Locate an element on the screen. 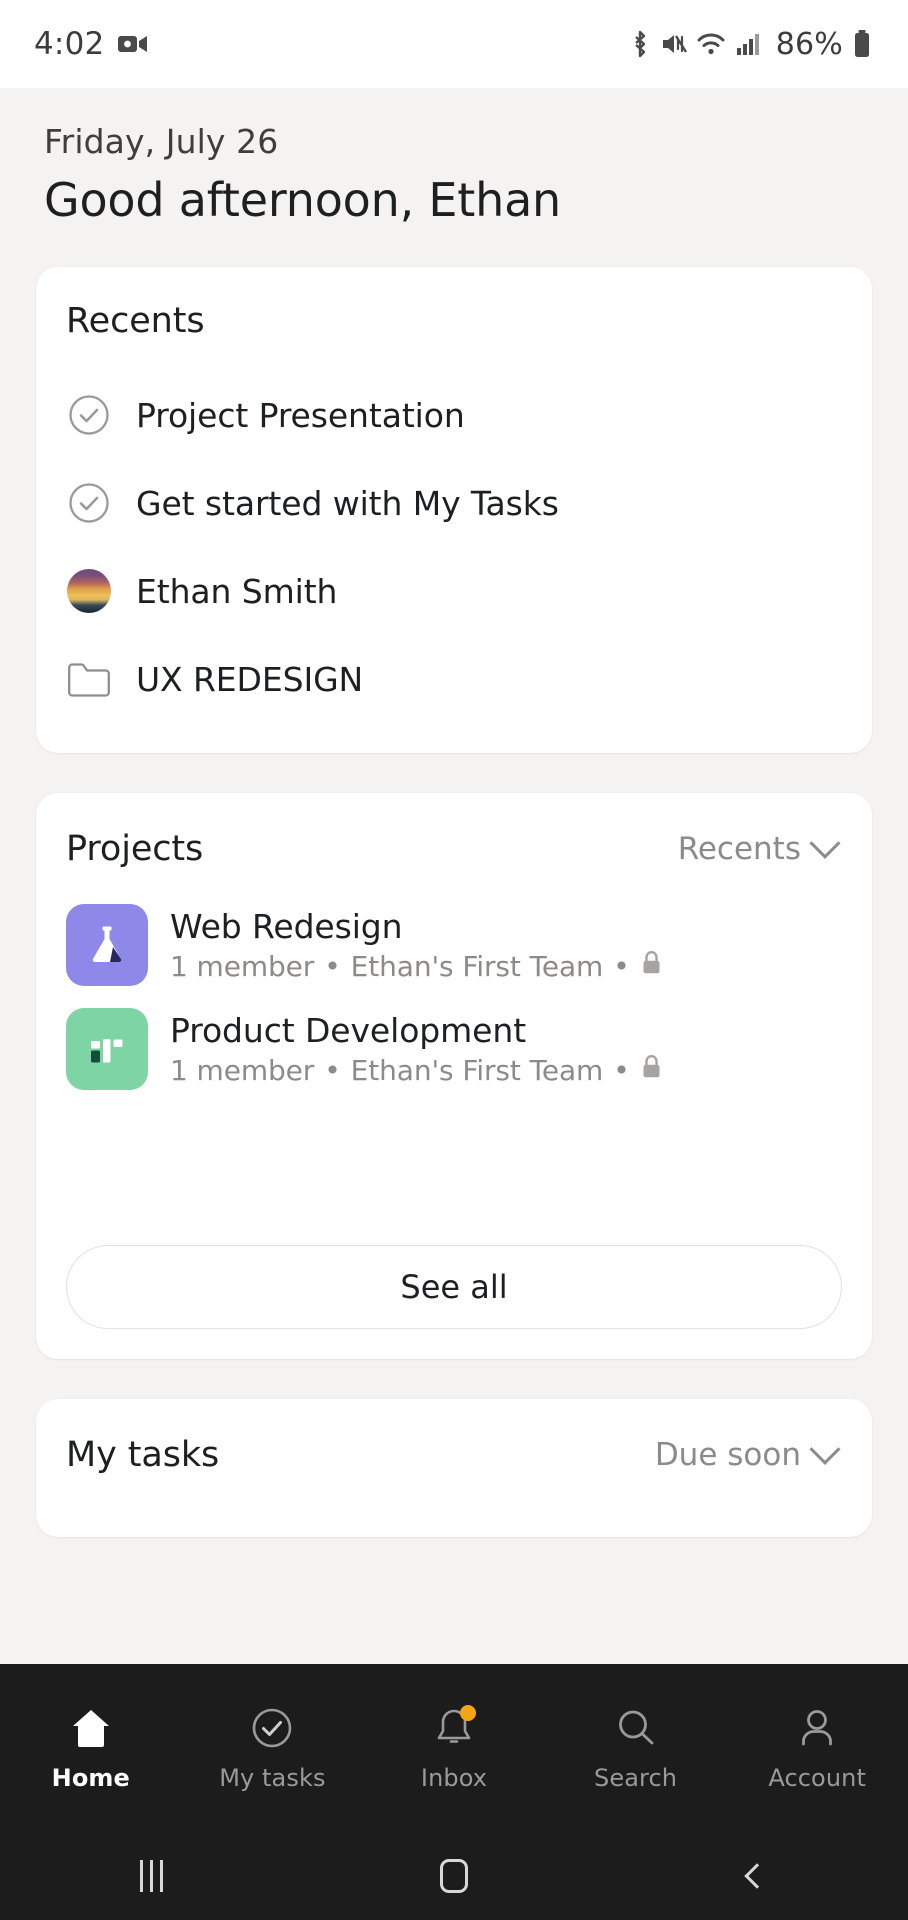 Image resolution: width=908 pixels, height=1920 pixels. folder-icon is located at coordinates (89, 679).